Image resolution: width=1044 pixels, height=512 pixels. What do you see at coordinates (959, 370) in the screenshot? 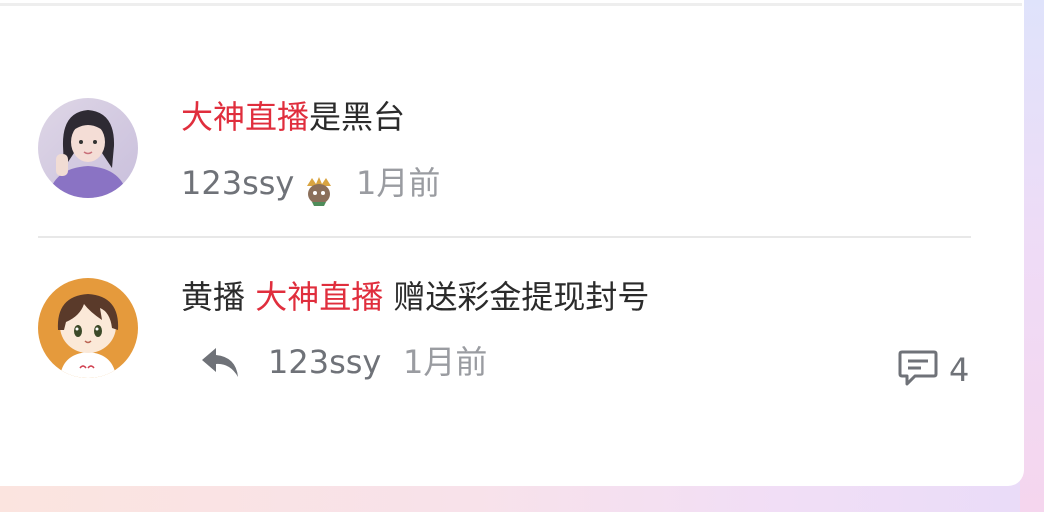
I see `reply-count: 4` at bounding box center [959, 370].